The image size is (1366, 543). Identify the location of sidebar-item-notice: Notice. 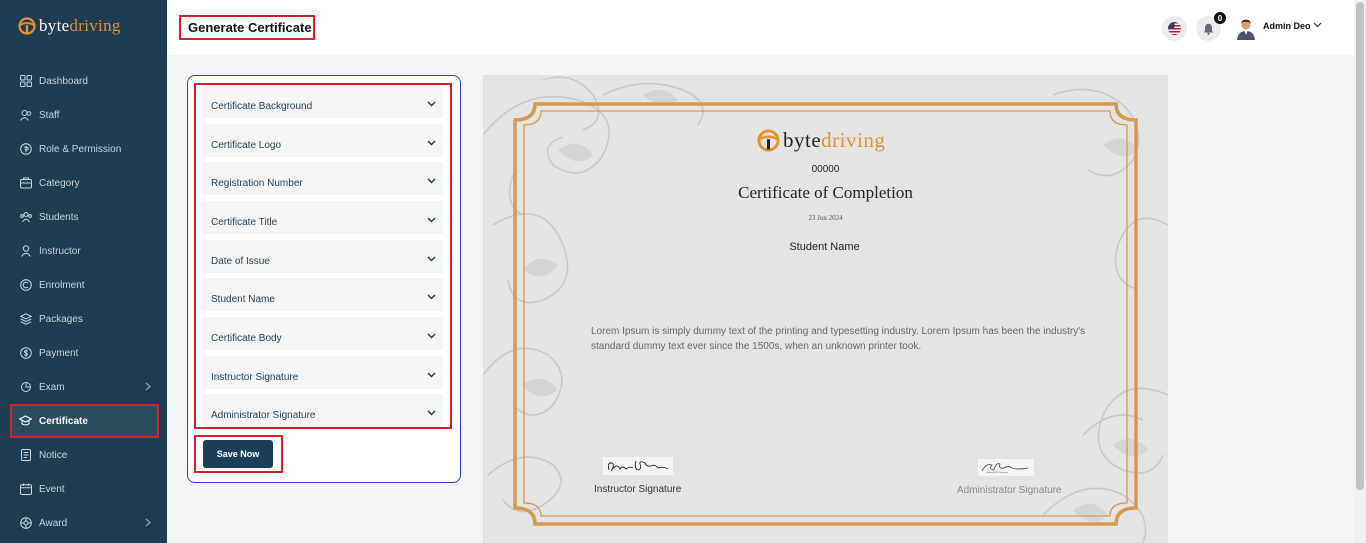
(83, 455).